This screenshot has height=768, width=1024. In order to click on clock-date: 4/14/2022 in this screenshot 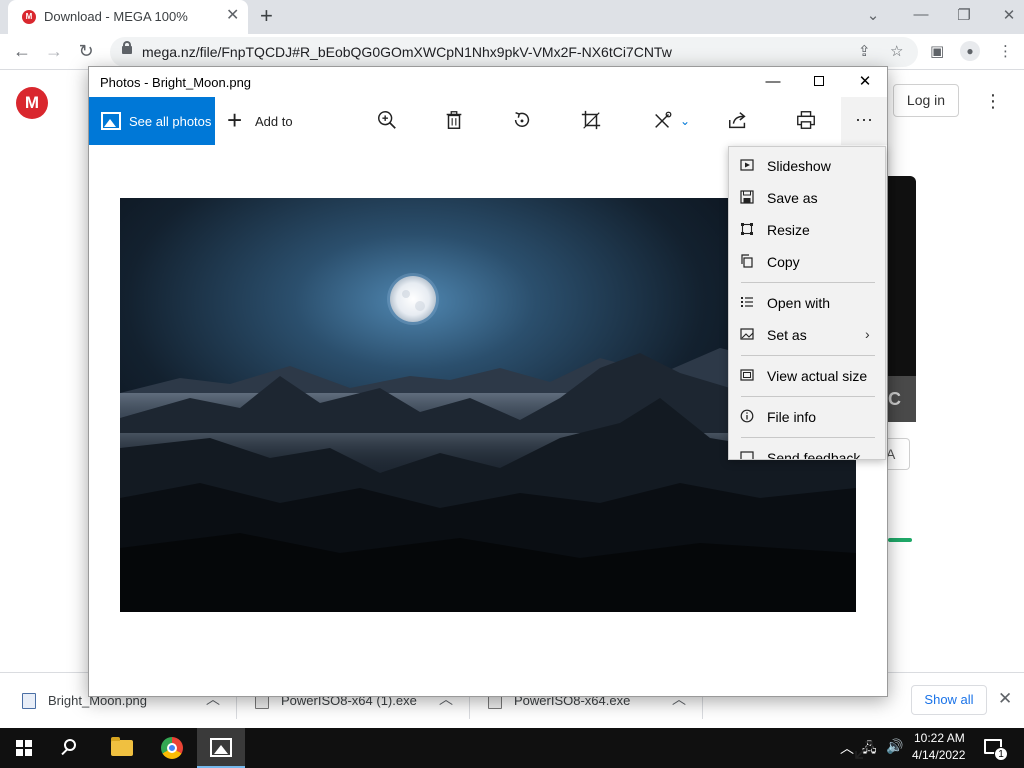, I will do `click(938, 755)`.